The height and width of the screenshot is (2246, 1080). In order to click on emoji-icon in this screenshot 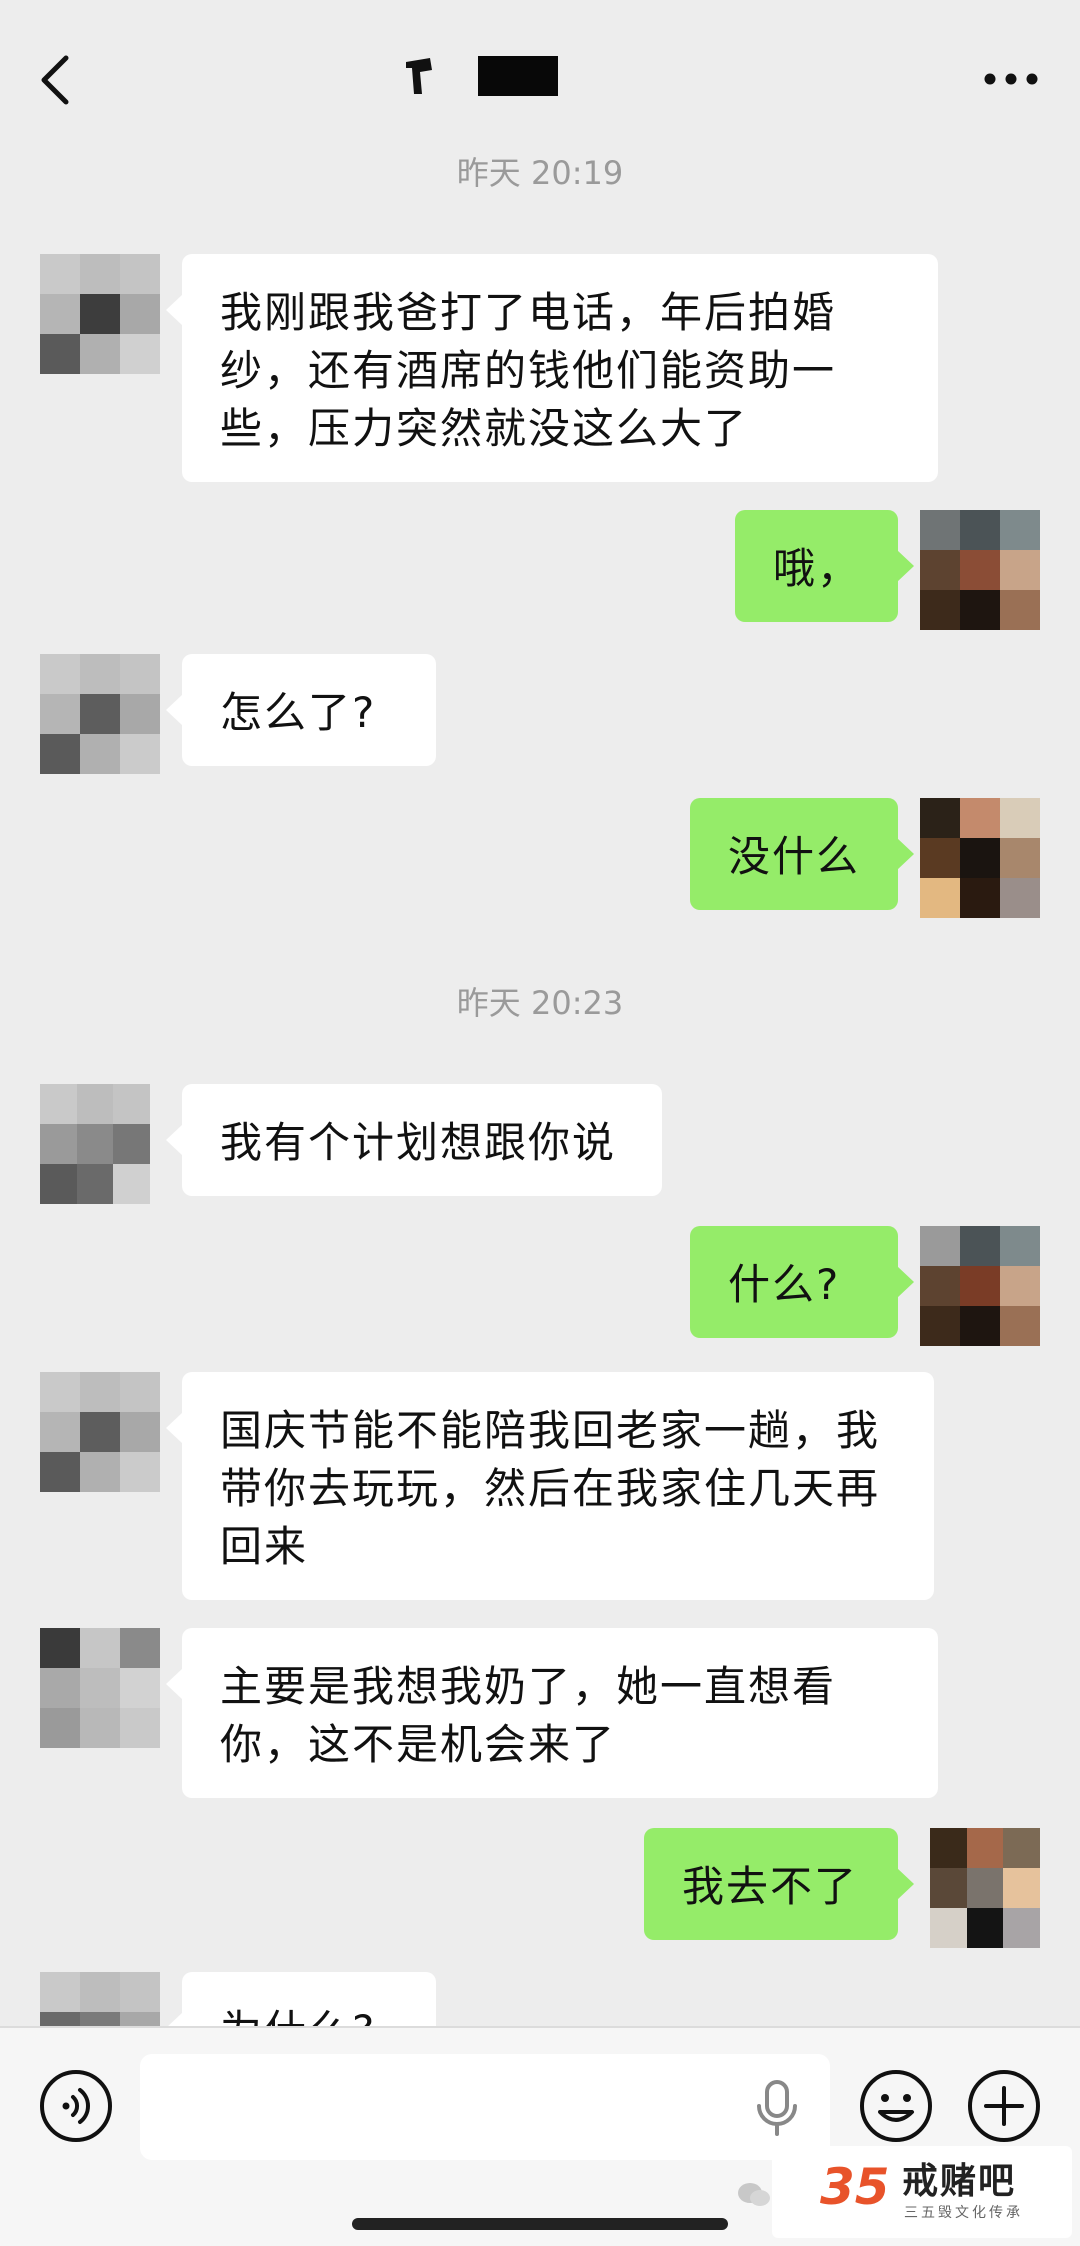, I will do `click(896, 2106)`.